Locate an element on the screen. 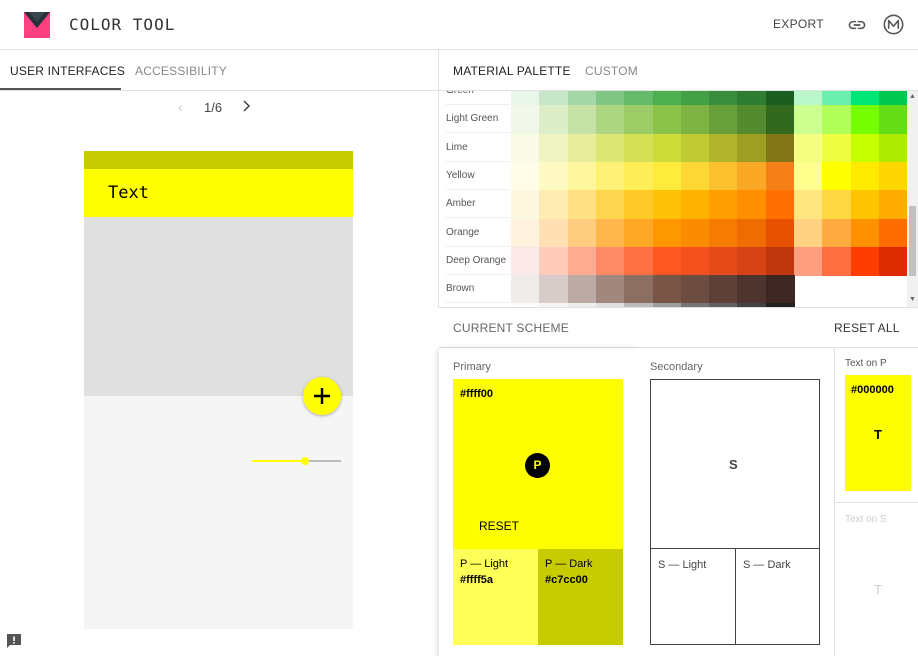  reset-all-button: RESET ALL is located at coordinates (867, 328).